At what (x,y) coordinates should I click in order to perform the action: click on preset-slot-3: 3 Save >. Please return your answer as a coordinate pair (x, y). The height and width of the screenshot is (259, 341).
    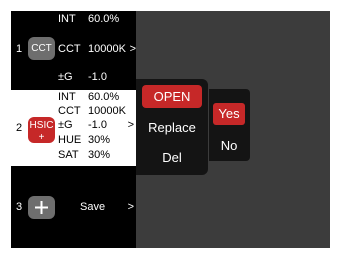
    Looking at the image, I should click on (73, 207).